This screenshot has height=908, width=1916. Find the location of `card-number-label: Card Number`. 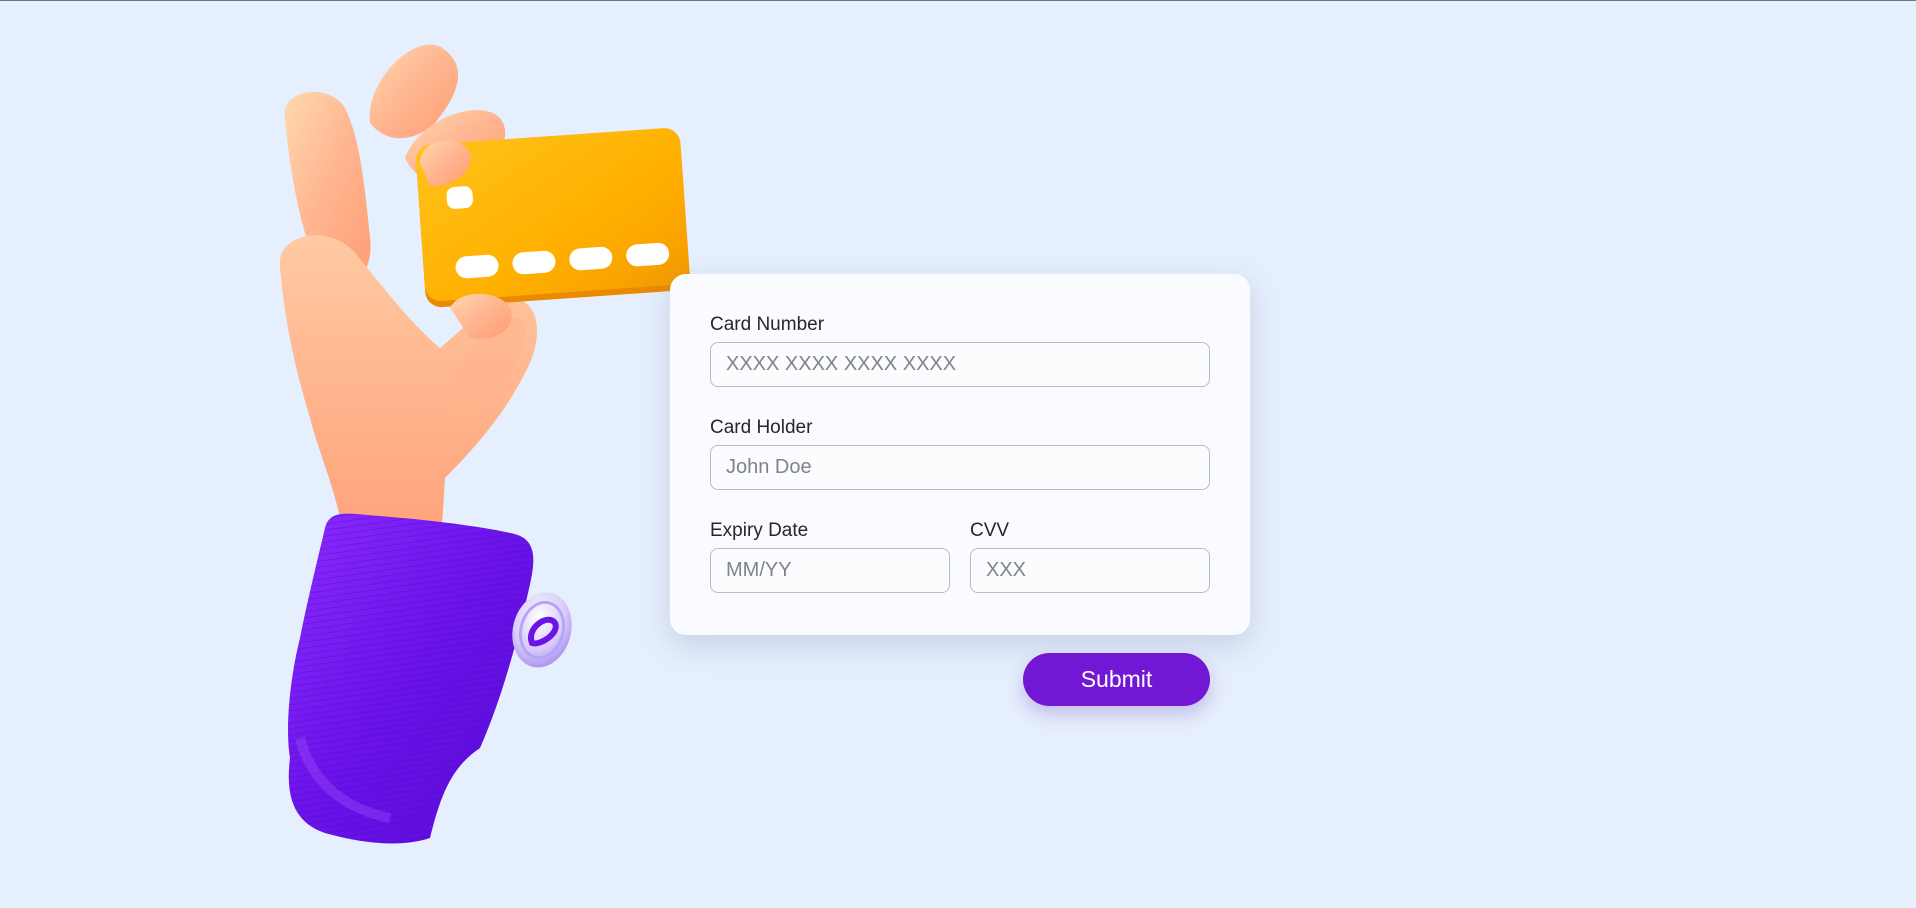

card-number-label: Card Number is located at coordinates (767, 324).